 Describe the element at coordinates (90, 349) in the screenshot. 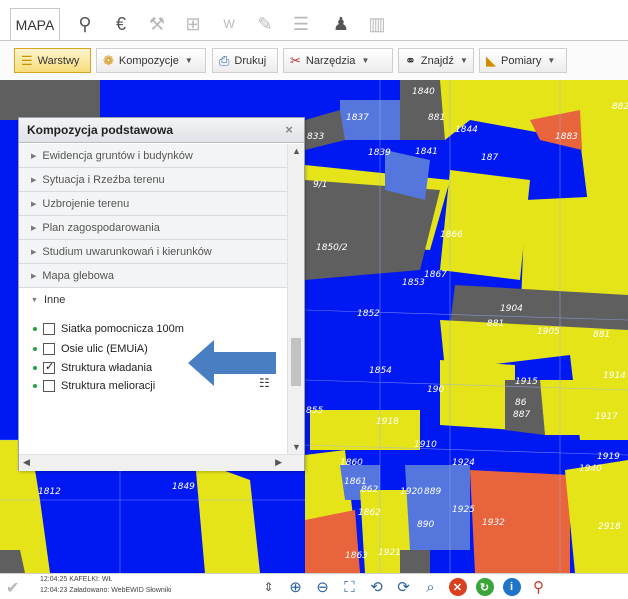

I see `layer-item-osie-ulic: Osie ulic (EMUiA)` at that location.